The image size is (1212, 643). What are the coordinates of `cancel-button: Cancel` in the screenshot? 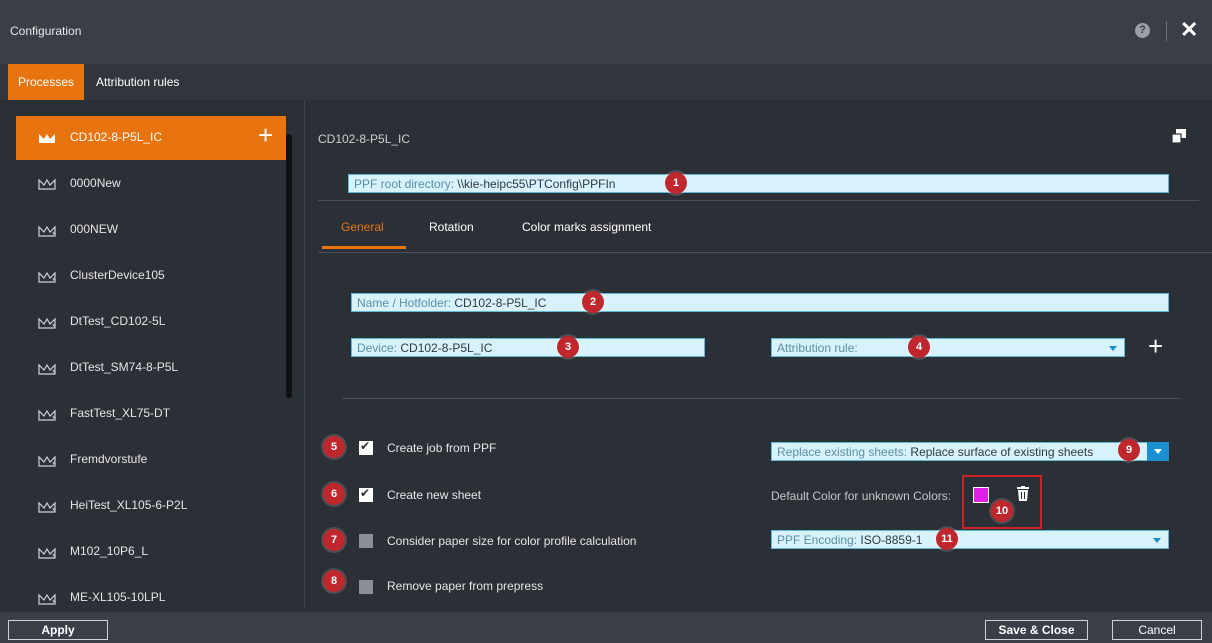 It's located at (1157, 630).